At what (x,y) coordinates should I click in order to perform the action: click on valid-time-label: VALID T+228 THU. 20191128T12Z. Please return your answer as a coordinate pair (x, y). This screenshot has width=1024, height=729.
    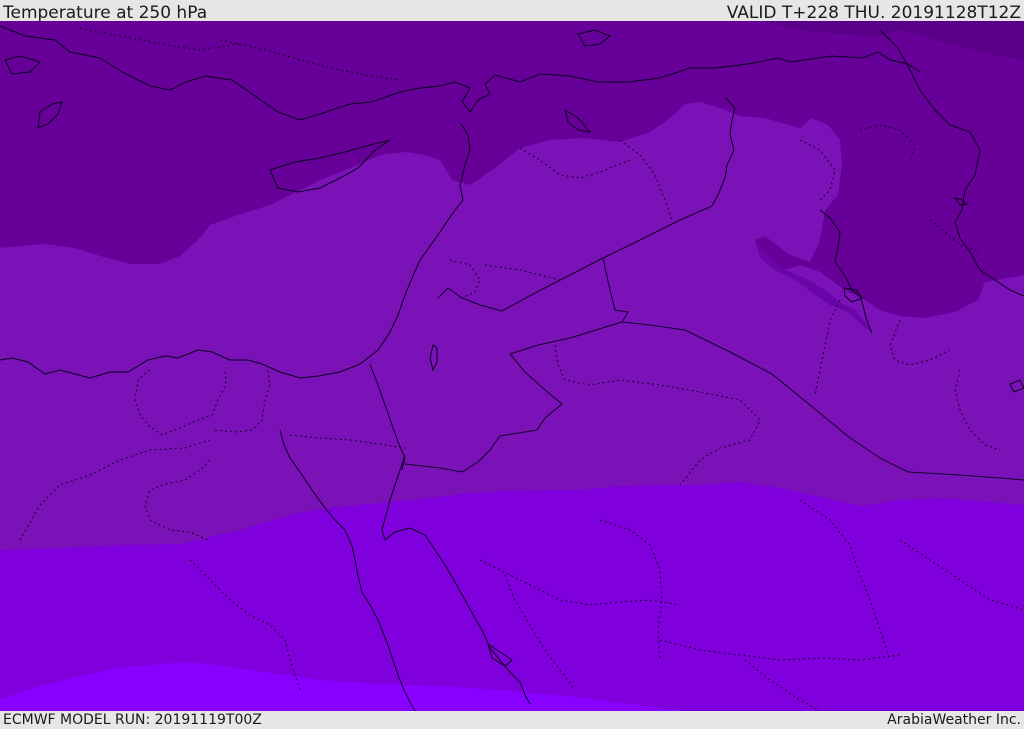
    Looking at the image, I should click on (873, 13).